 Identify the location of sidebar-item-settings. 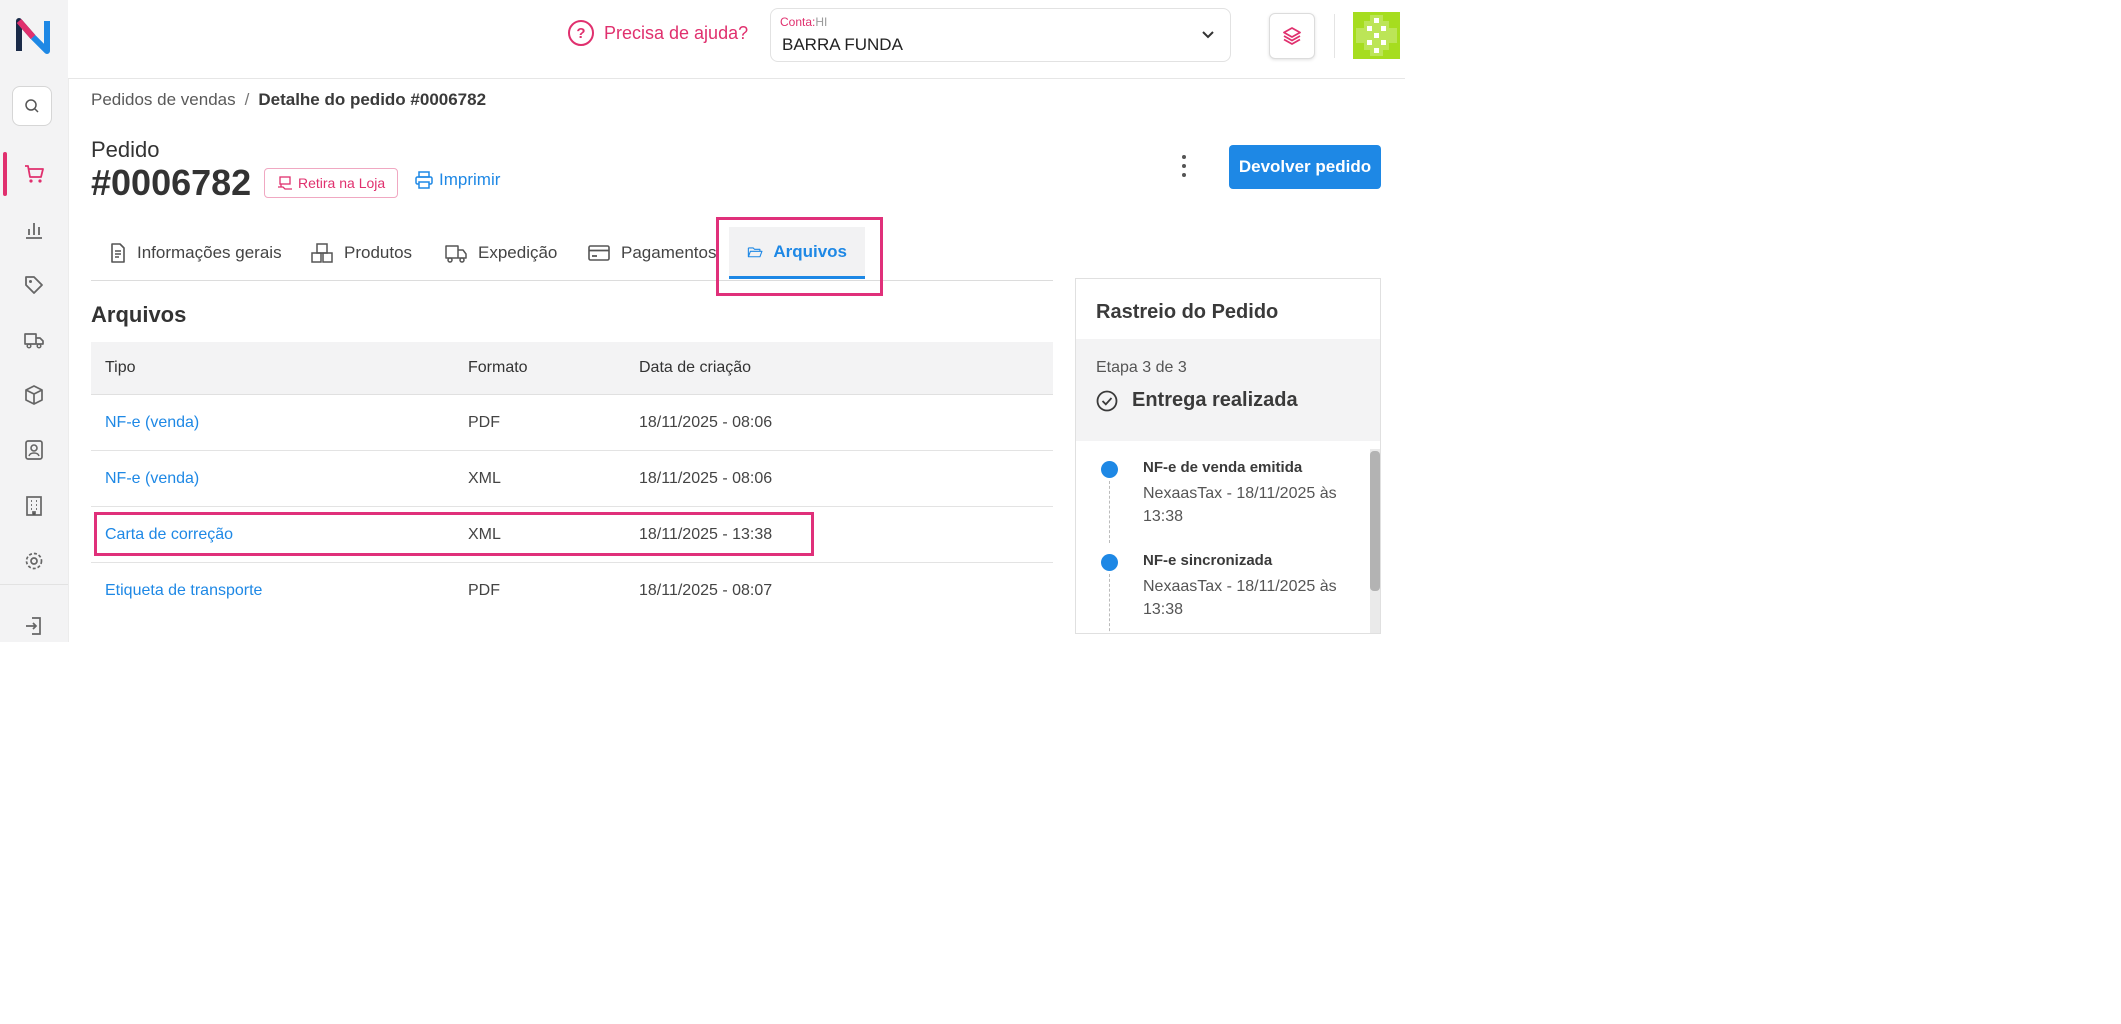
(34, 561).